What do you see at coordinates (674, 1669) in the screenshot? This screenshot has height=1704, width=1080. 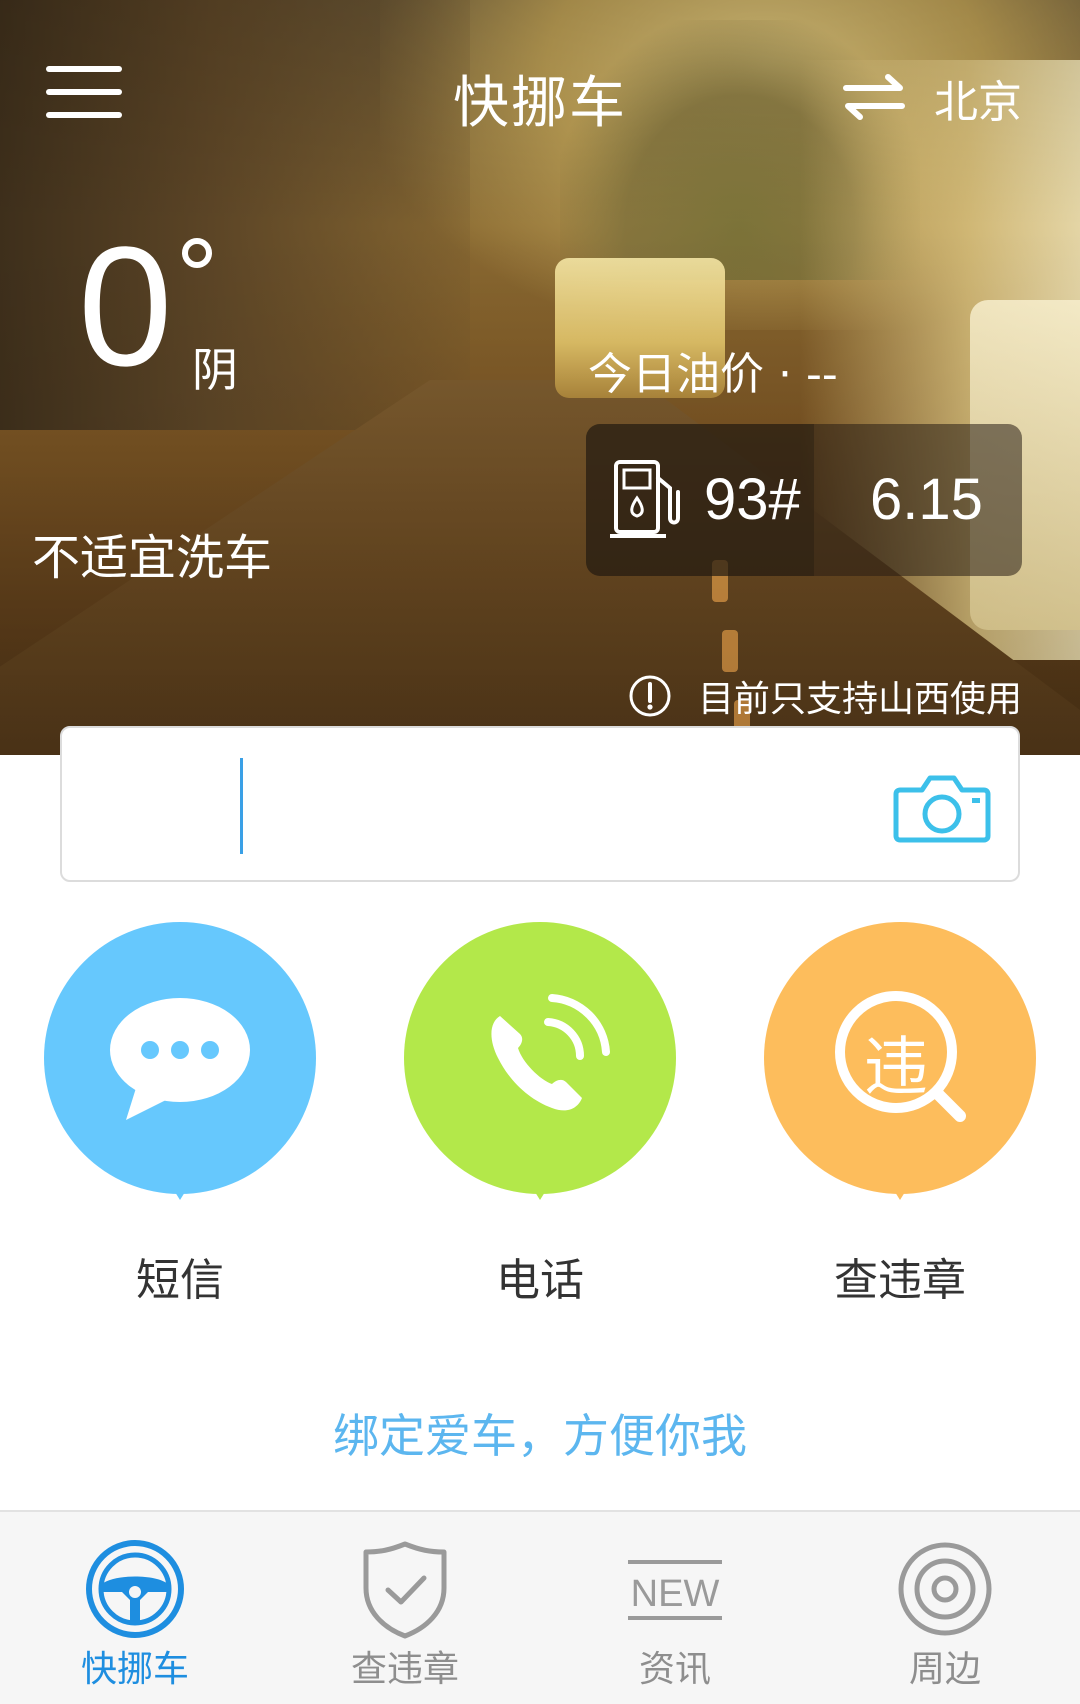 I see `tab-label: 资讯` at bounding box center [674, 1669].